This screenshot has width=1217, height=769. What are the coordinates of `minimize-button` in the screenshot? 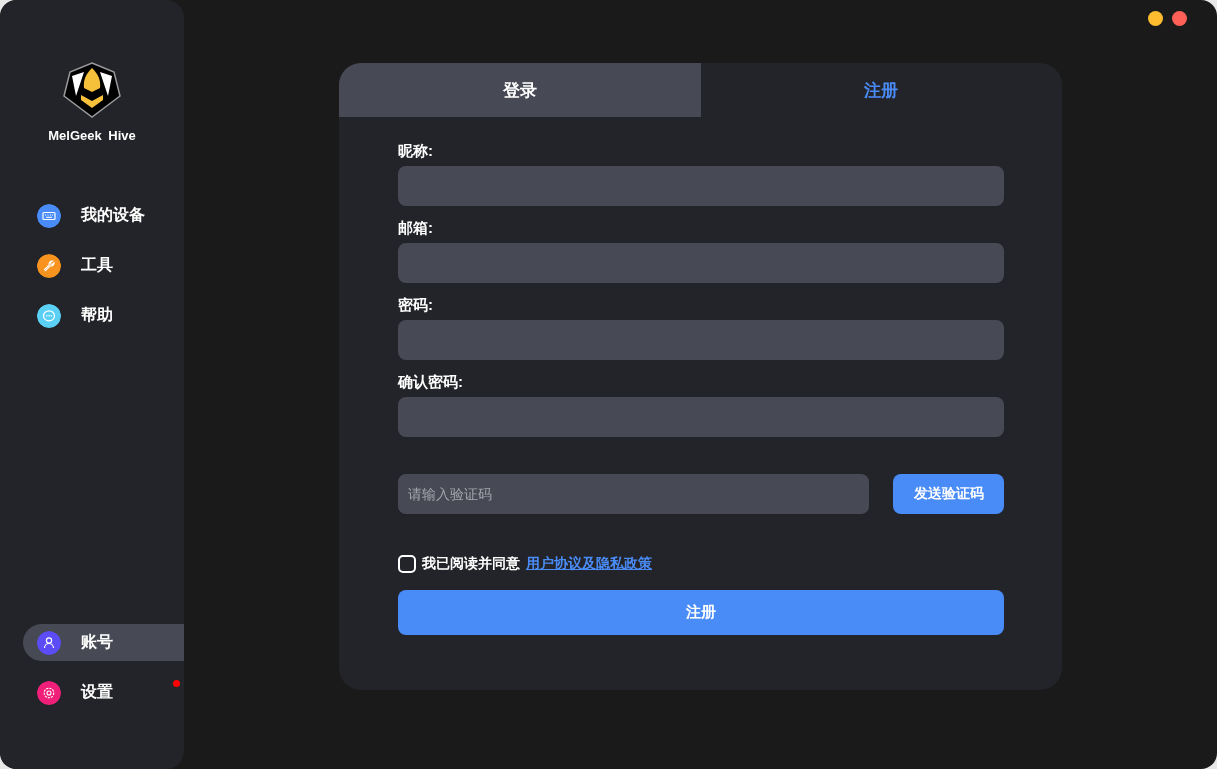 It's located at (1155, 18).